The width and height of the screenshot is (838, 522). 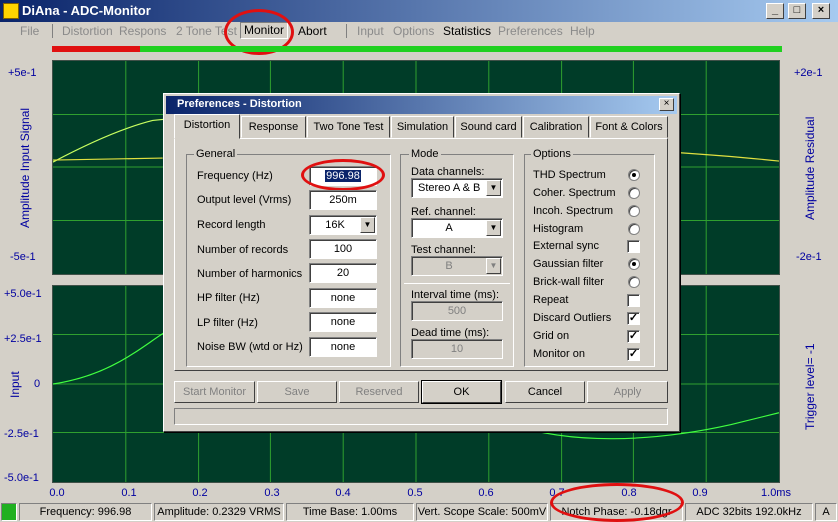 What do you see at coordinates (343, 298) in the screenshot?
I see `hp-filter-input: none` at bounding box center [343, 298].